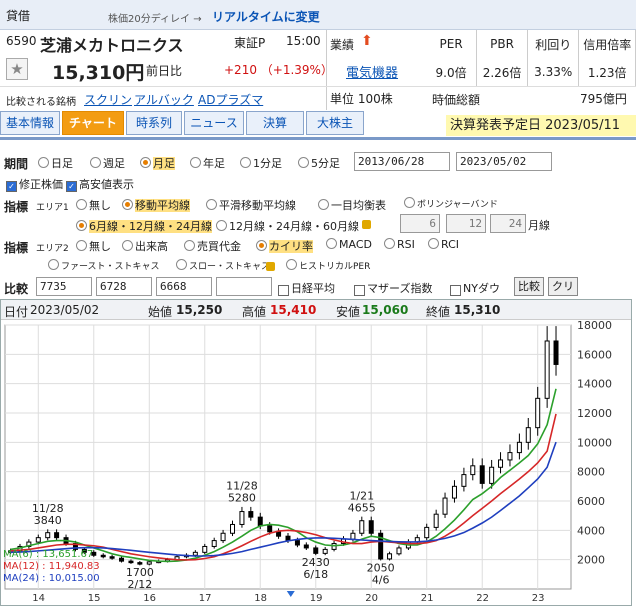 The height and width of the screenshot is (606, 636). Describe the element at coordinates (315, 574) in the screenshot. I see `annotation-label: 6/18` at that location.